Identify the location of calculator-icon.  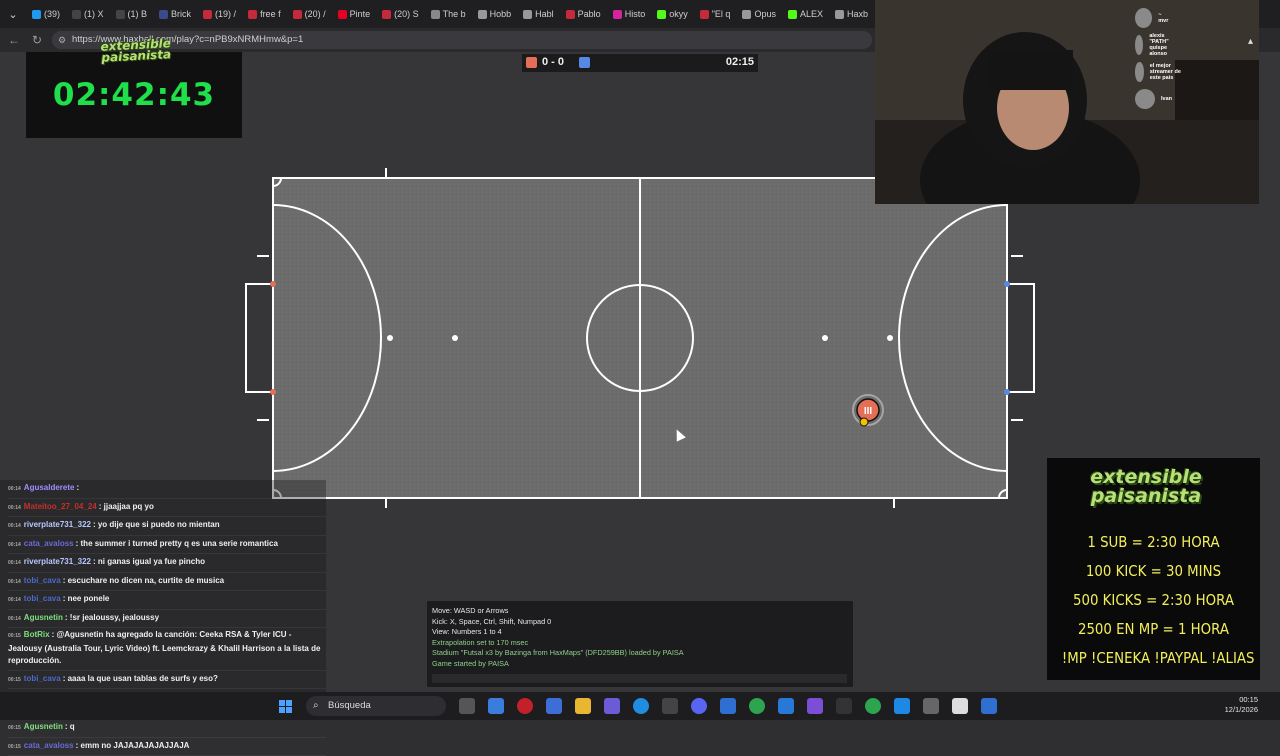
(554, 706).